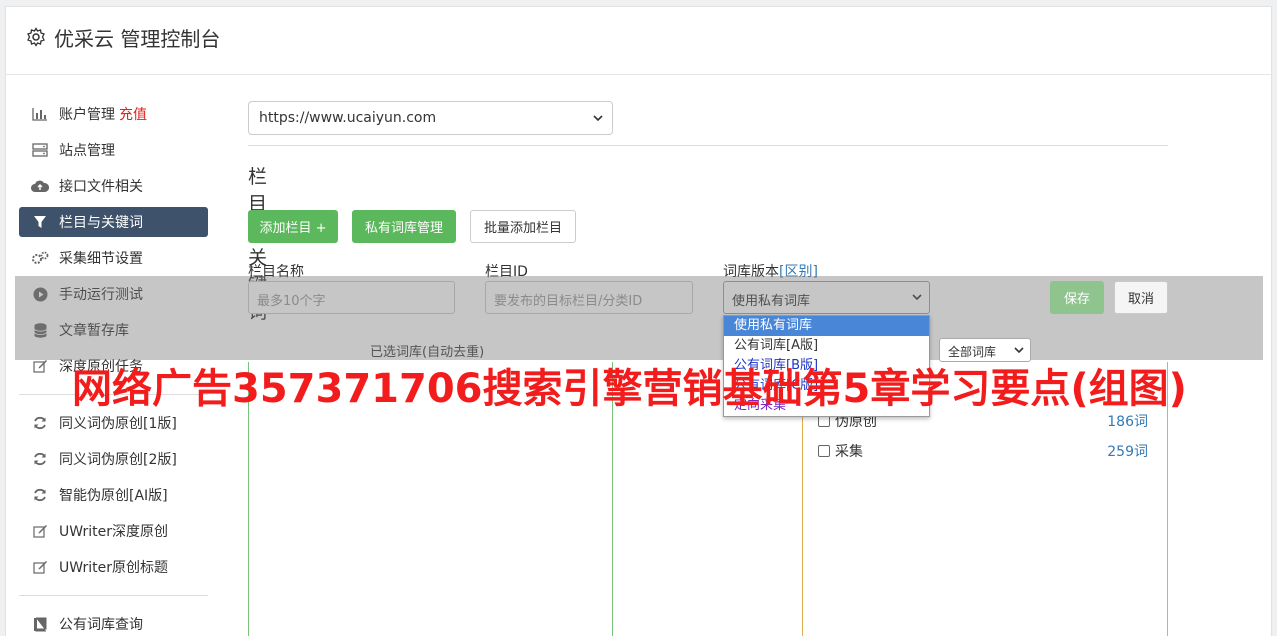 The image size is (1277, 636). Describe the element at coordinates (40, 258) in the screenshot. I see `gears-icon` at that location.